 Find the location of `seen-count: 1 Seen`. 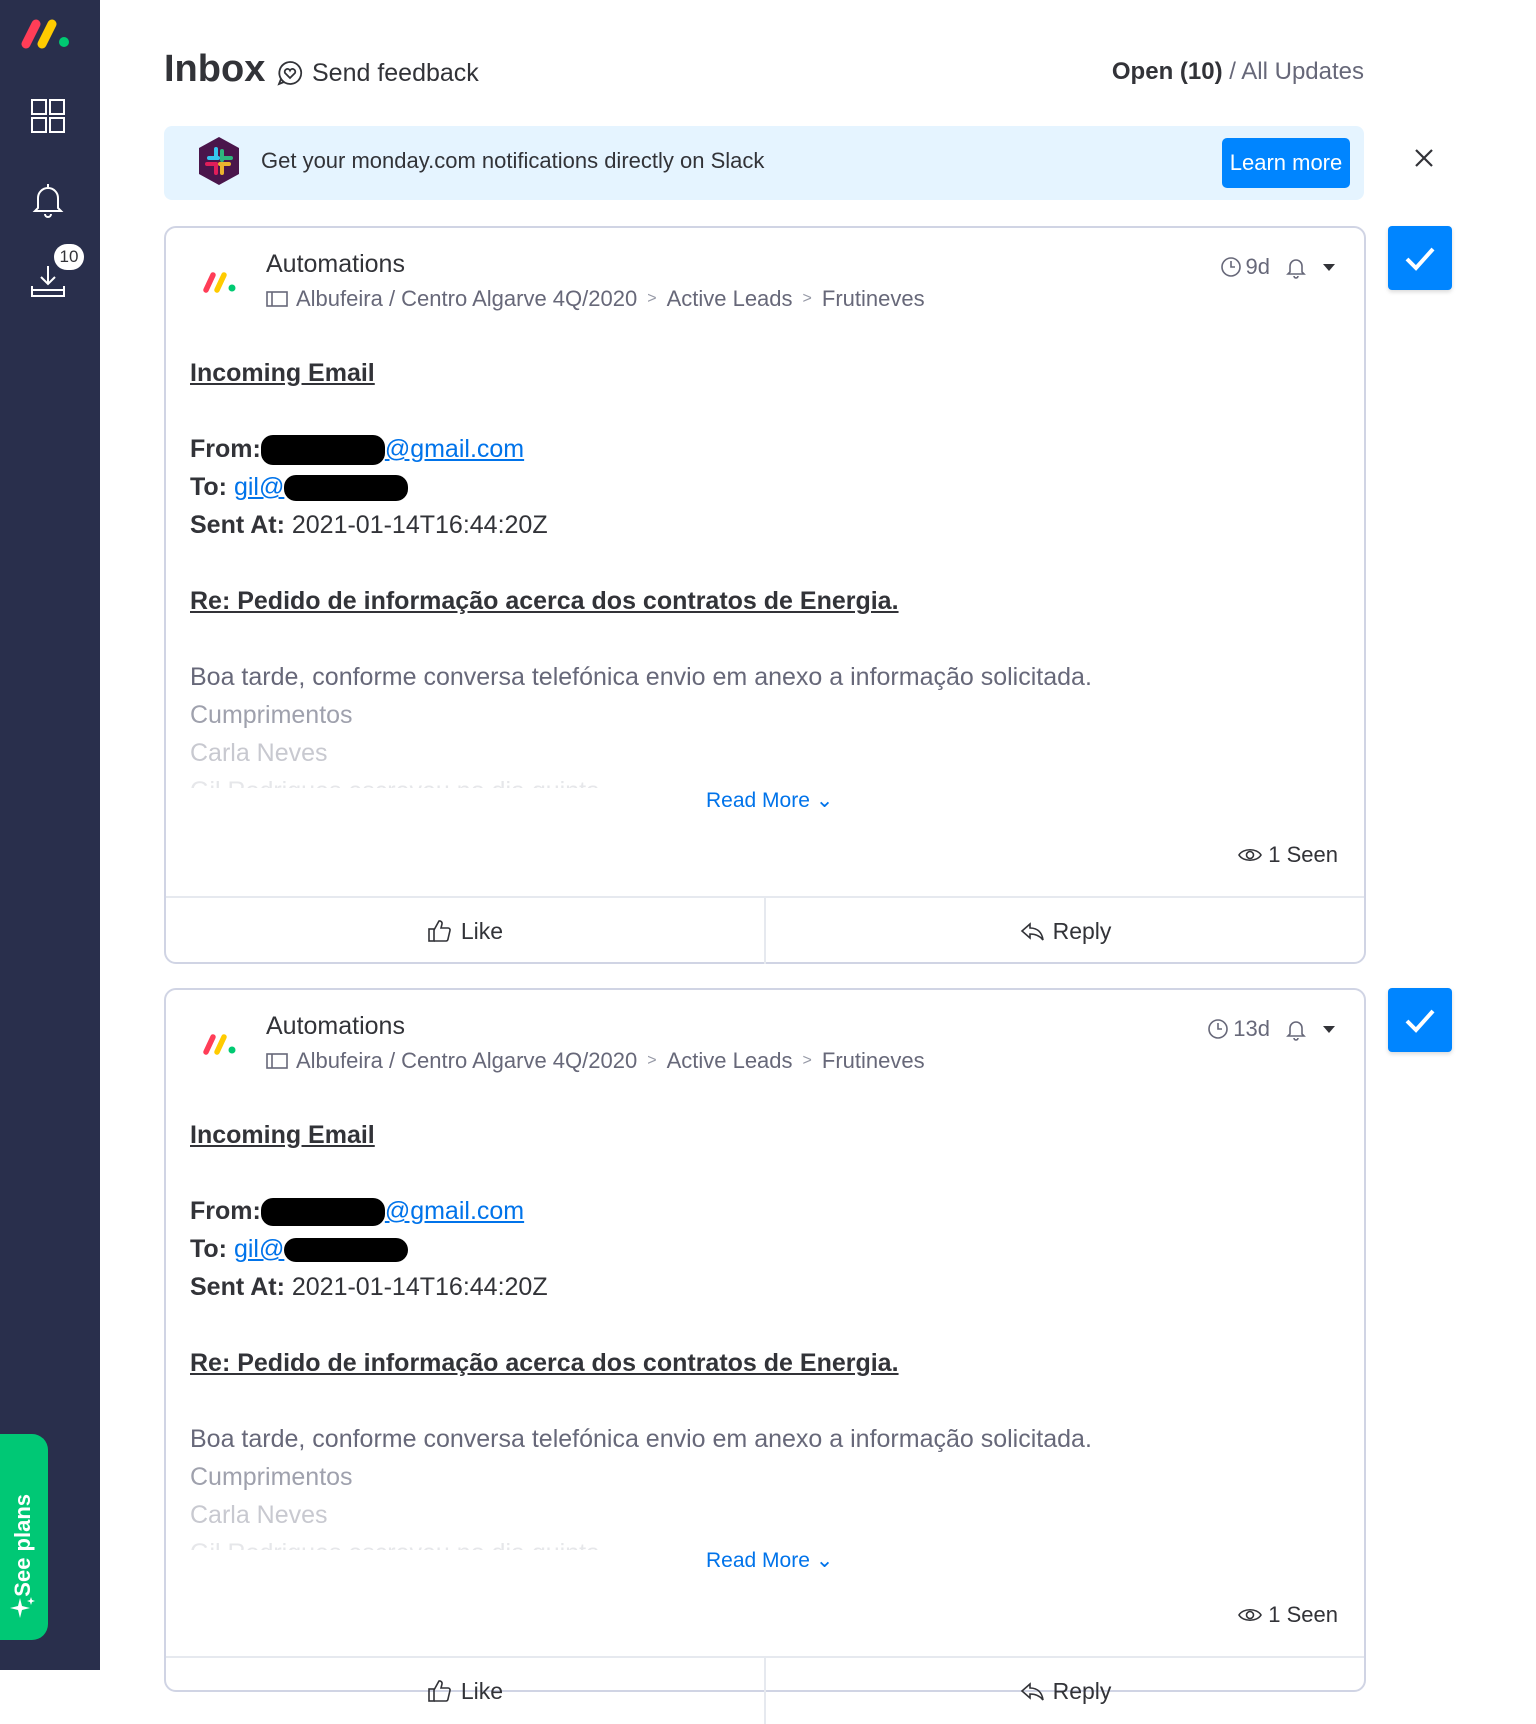

seen-count: 1 Seen is located at coordinates (1303, 854).